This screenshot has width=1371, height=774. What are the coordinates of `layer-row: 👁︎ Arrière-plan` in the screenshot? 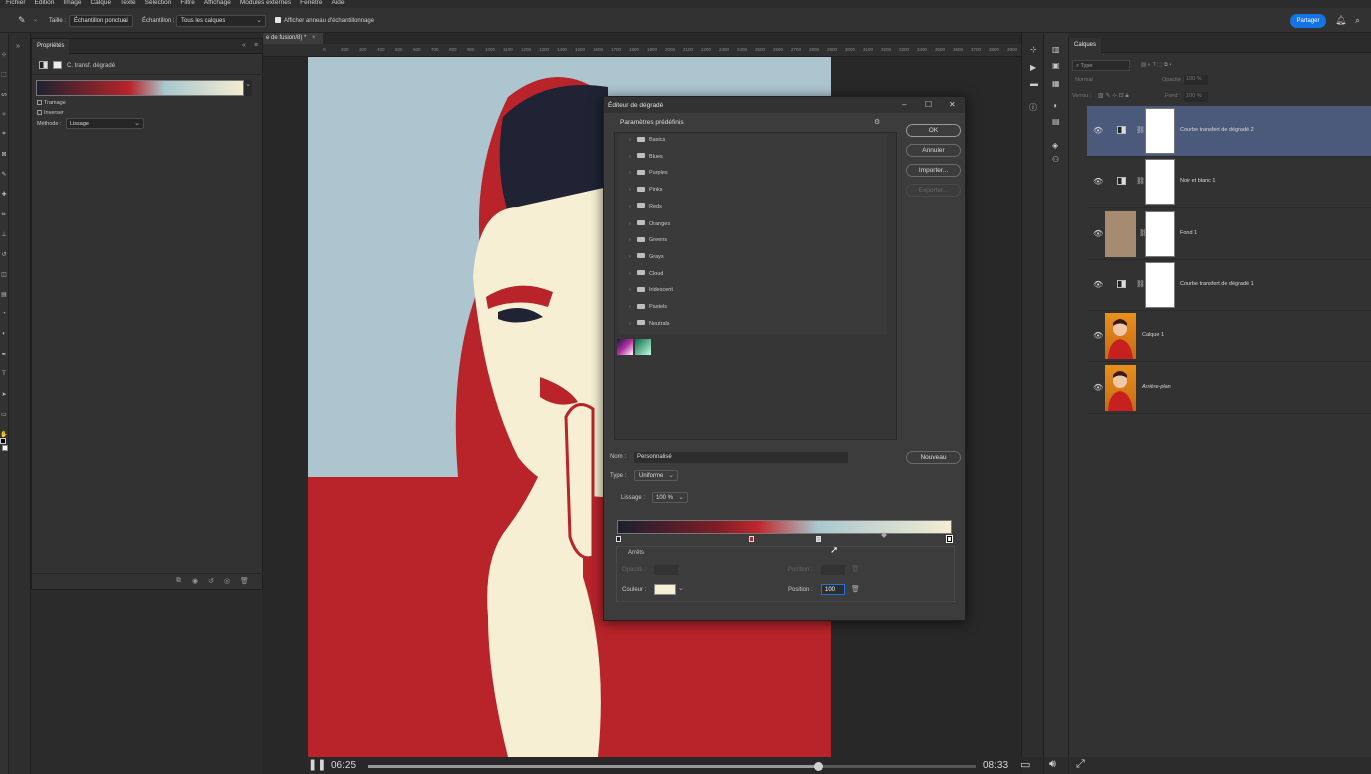 It's located at (1229, 388).